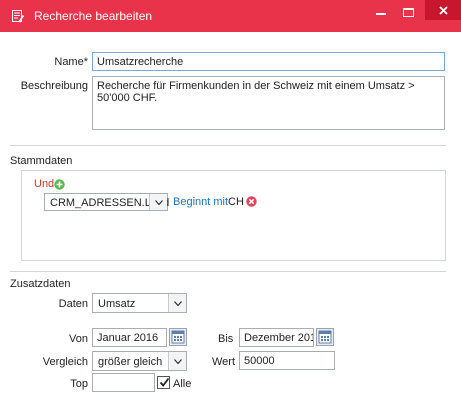 The width and height of the screenshot is (461, 410). What do you see at coordinates (65, 362) in the screenshot?
I see `vergleich-label: Vergleich` at bounding box center [65, 362].